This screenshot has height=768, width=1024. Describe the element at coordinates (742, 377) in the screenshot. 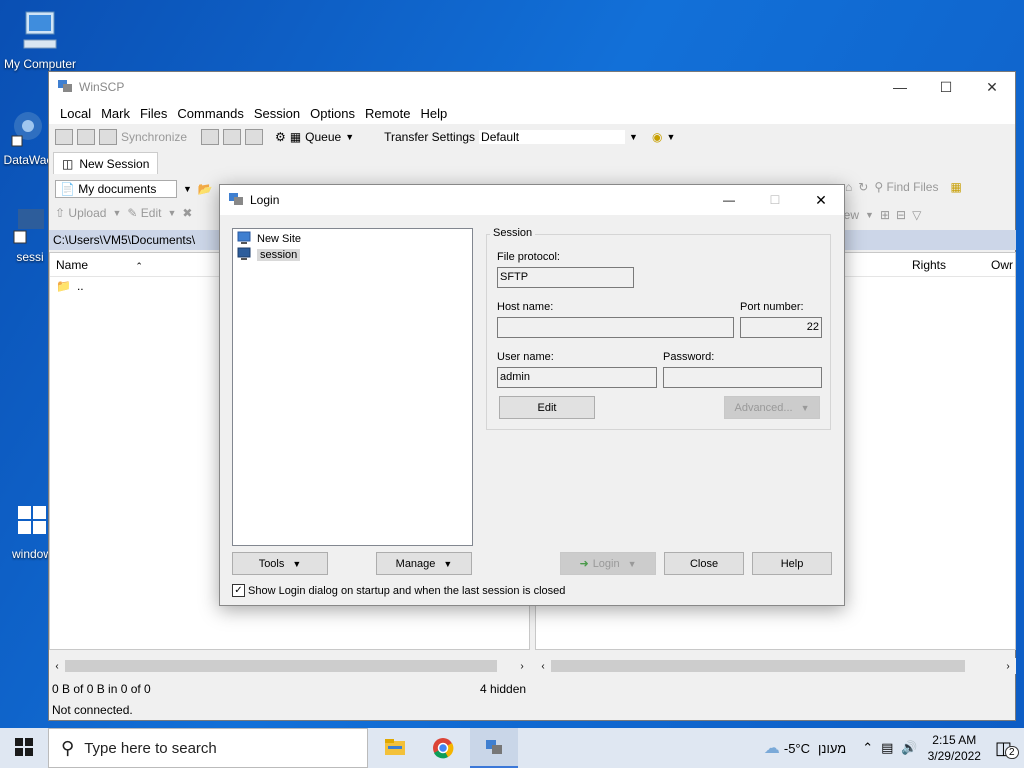

I see `password-field` at that location.